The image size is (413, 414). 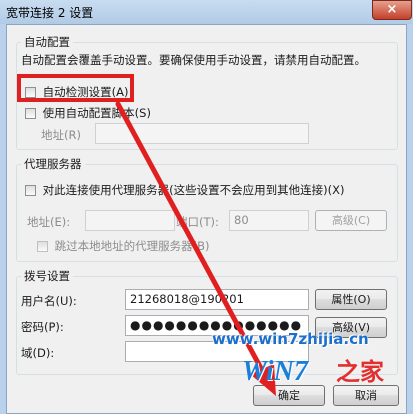 I want to click on bypass-local-label: 跳过本地地址的代理服务器(B), so click(x=132, y=246).